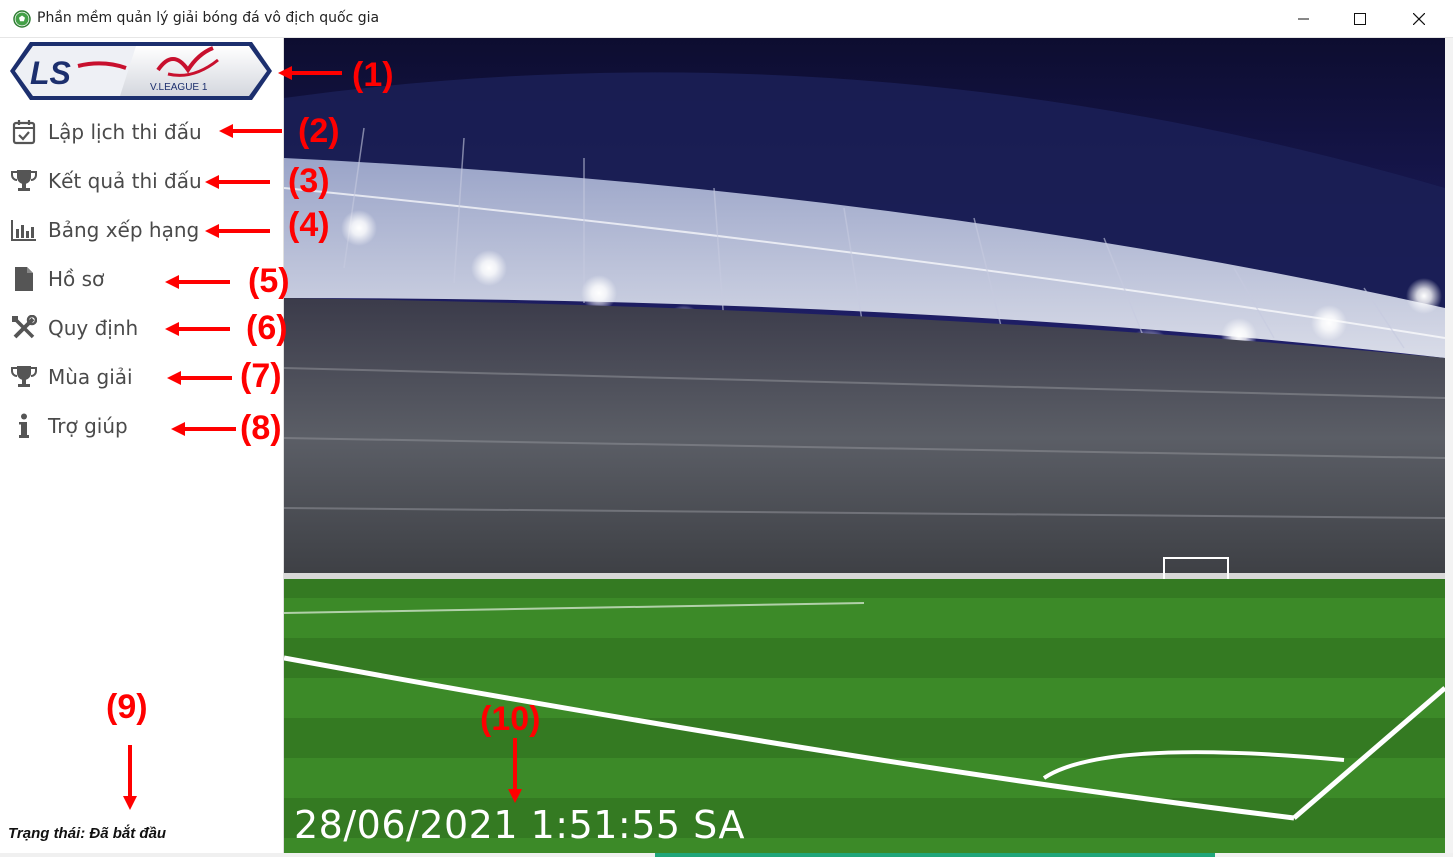 The width and height of the screenshot is (1453, 857). Describe the element at coordinates (309, 181) in the screenshot. I see `annotation-label: (3)` at that location.